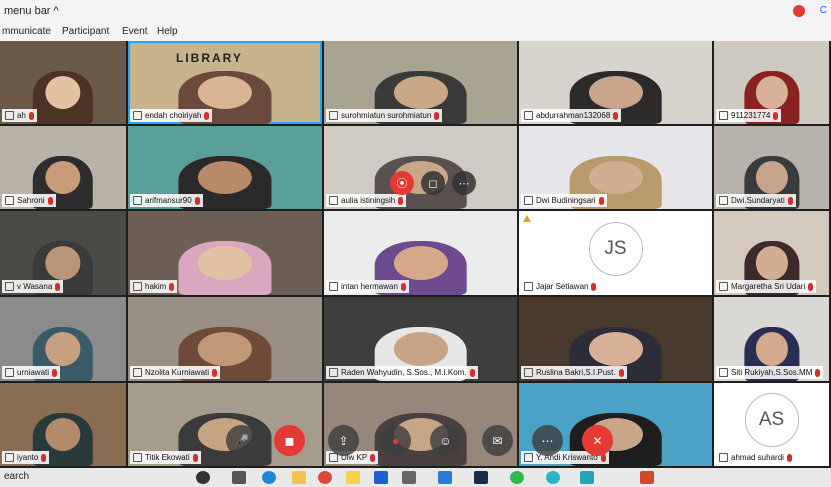 Image resolution: width=831 pixels, height=487 pixels. Describe the element at coordinates (26, 31) in the screenshot. I see `menu-item-communicate: mmunicate` at that location.